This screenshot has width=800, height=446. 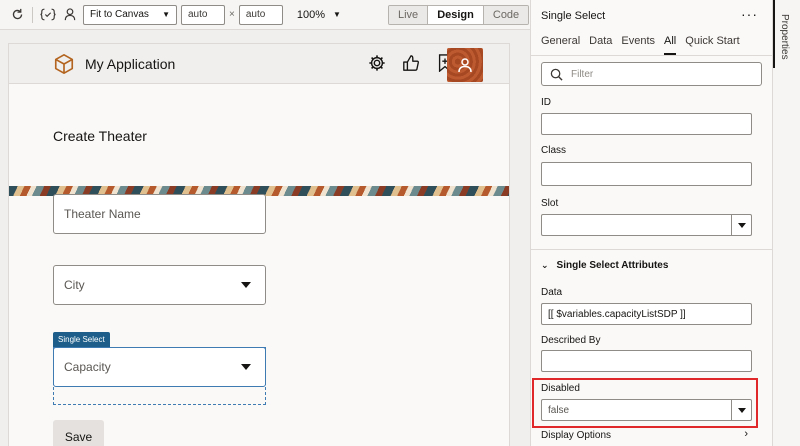 What do you see at coordinates (456, 15) in the screenshot?
I see `mode-design-button: Design` at bounding box center [456, 15].